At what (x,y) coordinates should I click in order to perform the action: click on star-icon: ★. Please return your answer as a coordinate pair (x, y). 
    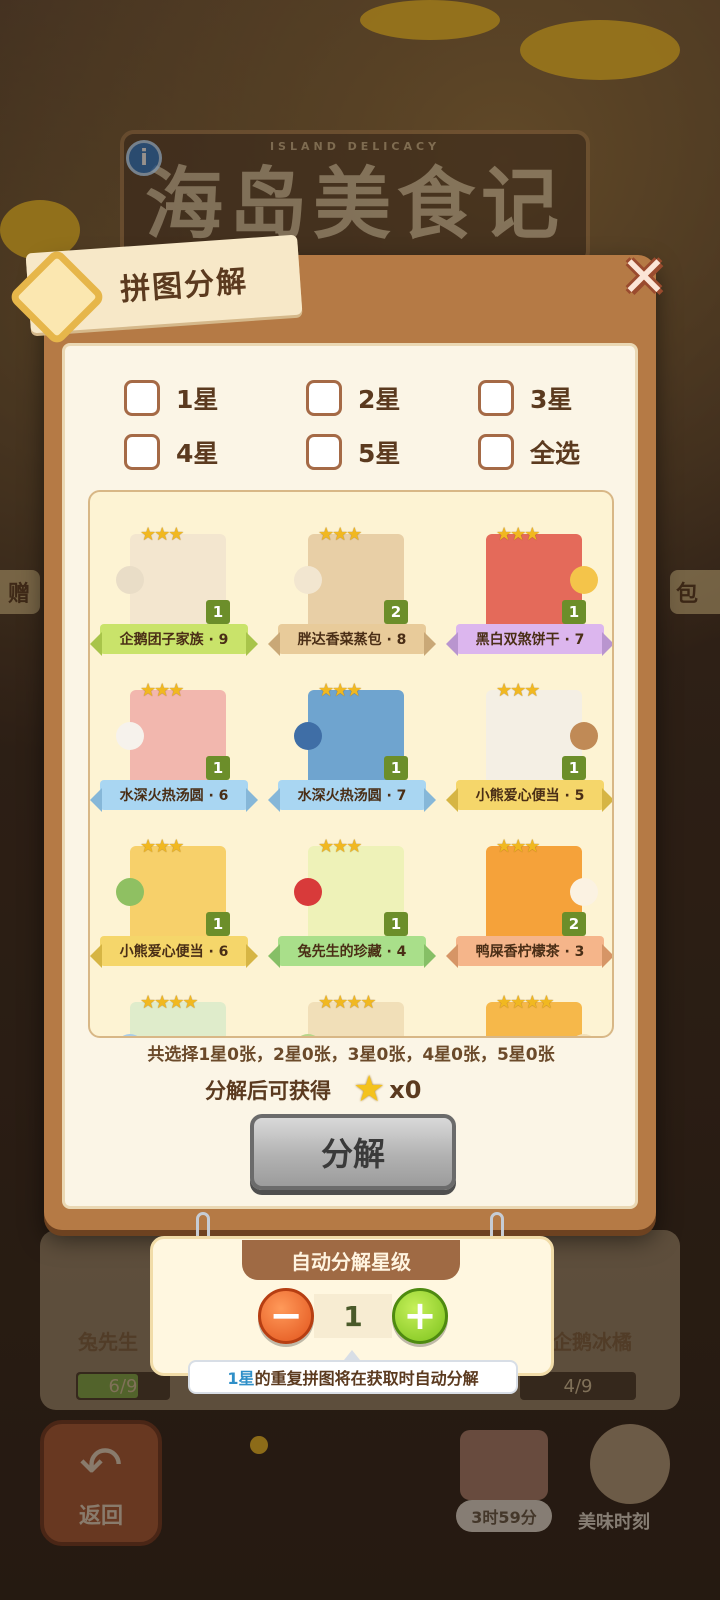
    Looking at the image, I should click on (369, 1089).